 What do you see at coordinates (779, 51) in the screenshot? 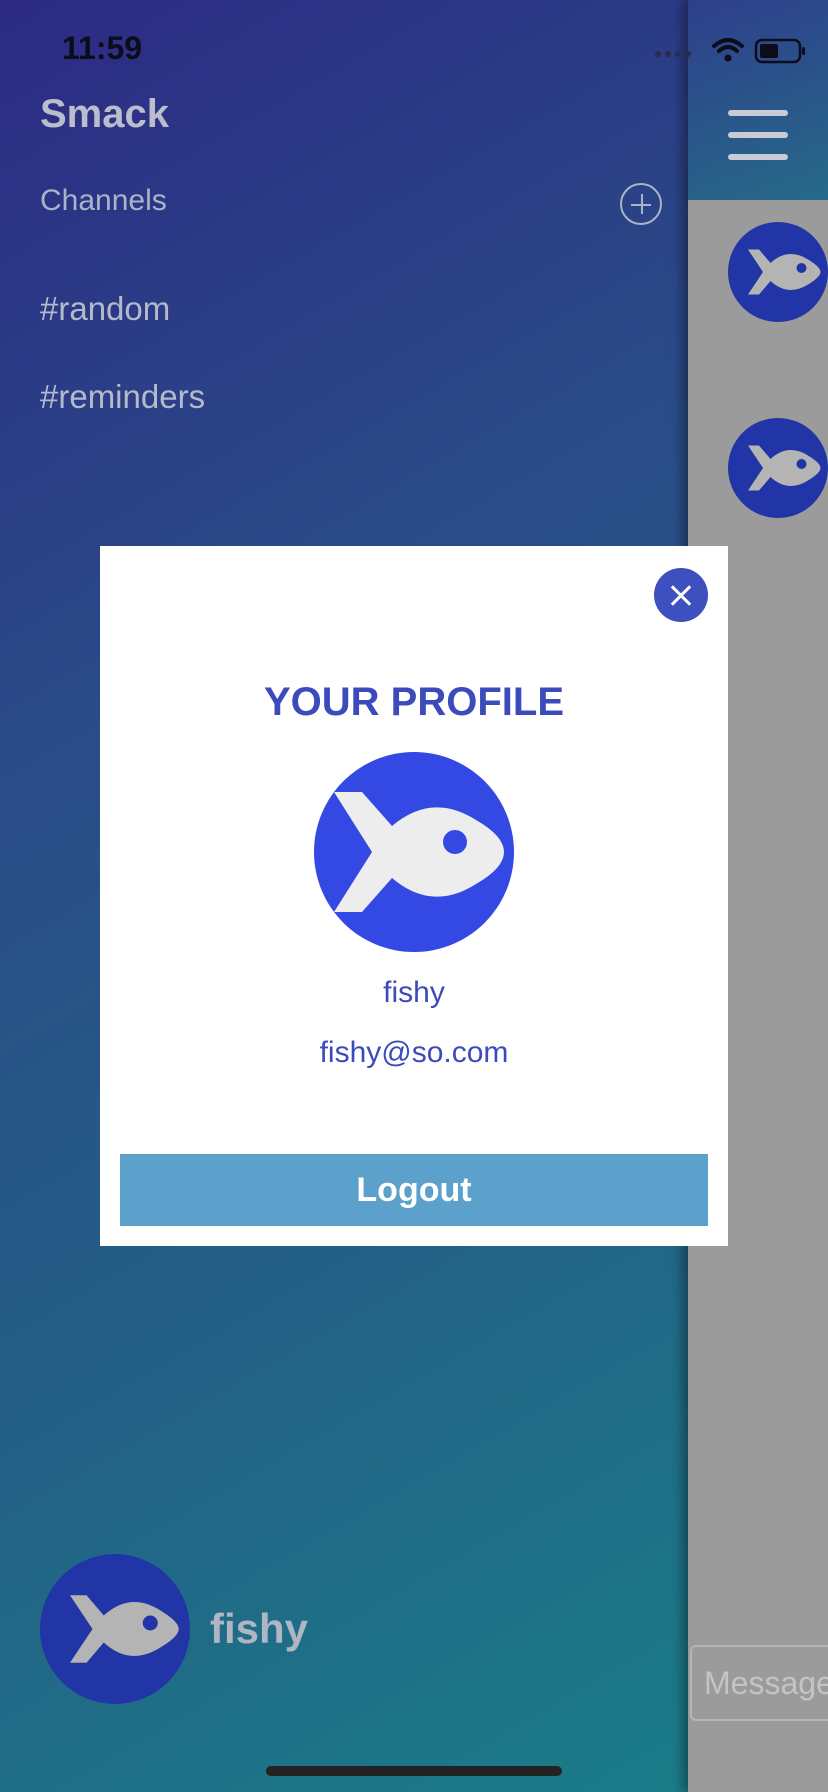
I see `battery-icon` at bounding box center [779, 51].